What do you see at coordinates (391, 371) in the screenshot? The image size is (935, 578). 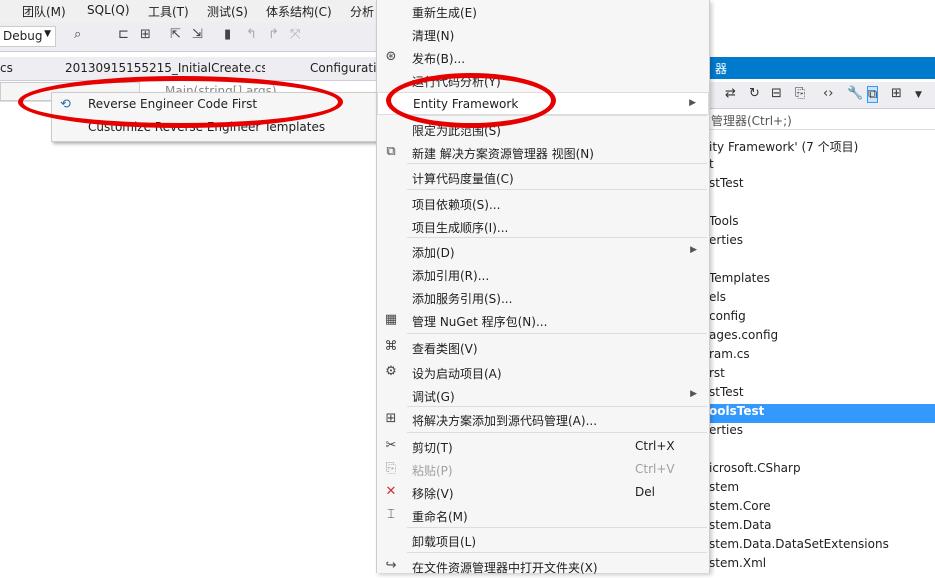 I see `gear-icon: ⚙` at bounding box center [391, 371].